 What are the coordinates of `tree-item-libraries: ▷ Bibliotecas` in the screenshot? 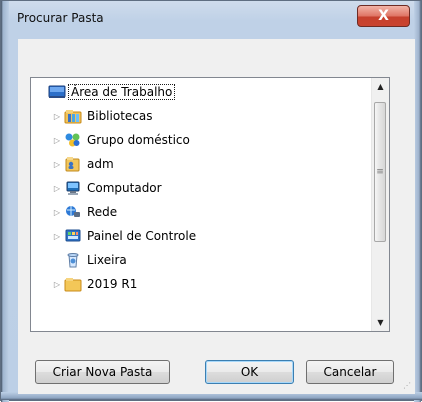 It's located at (102, 116).